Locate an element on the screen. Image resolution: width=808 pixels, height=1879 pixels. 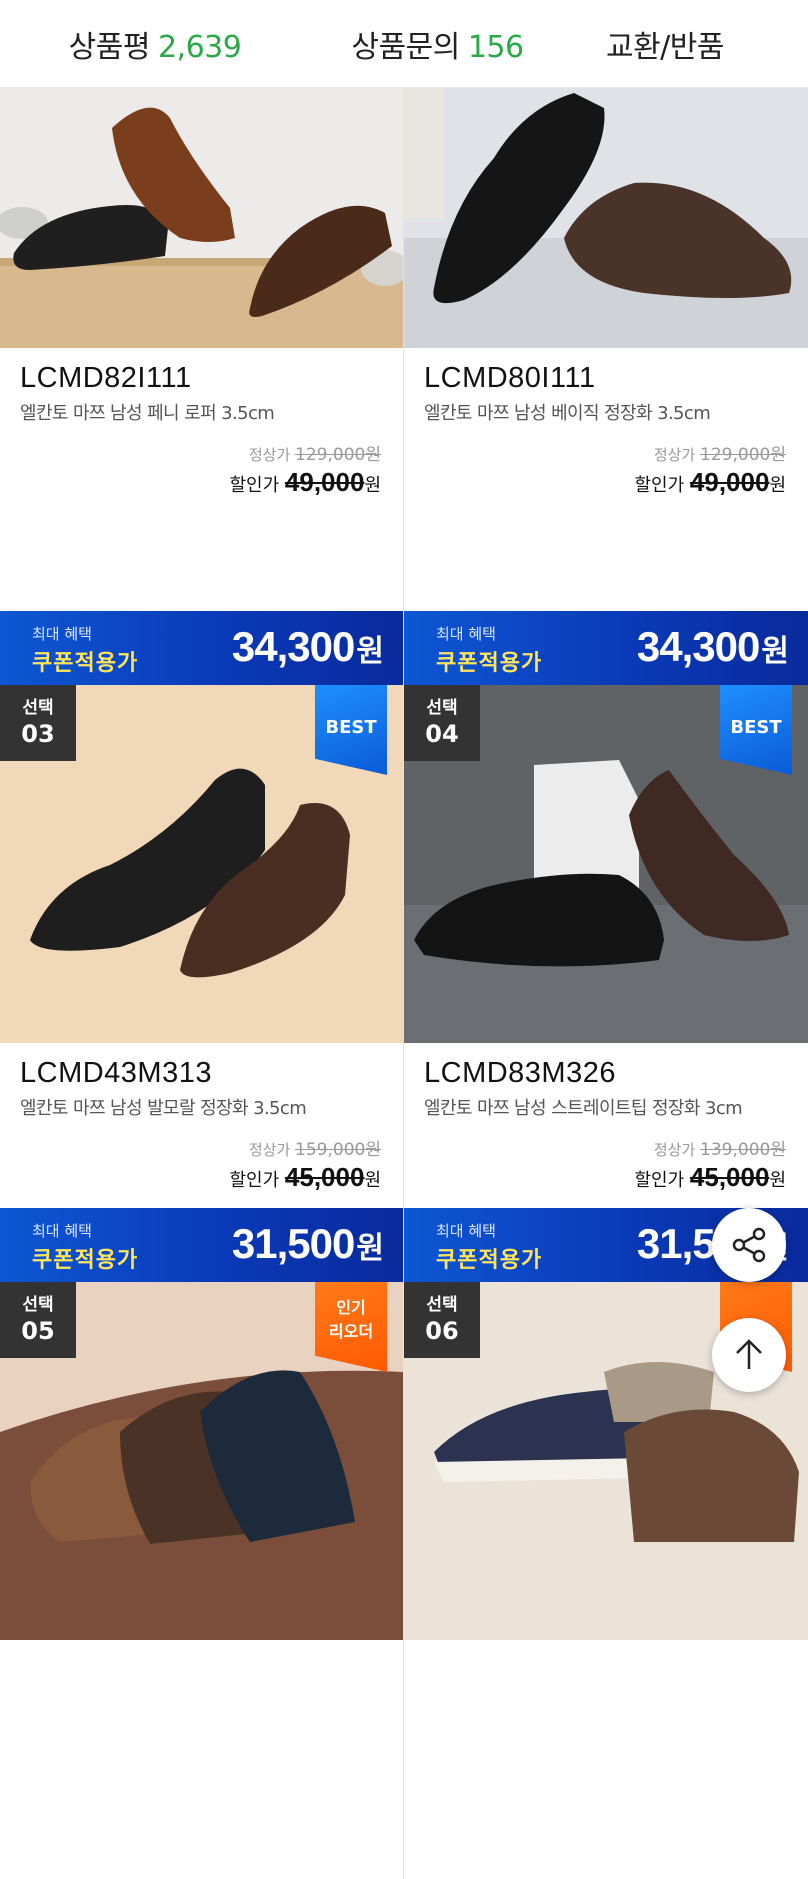
popular-badge-line1: 인기 is located at coordinates (351, 1307).